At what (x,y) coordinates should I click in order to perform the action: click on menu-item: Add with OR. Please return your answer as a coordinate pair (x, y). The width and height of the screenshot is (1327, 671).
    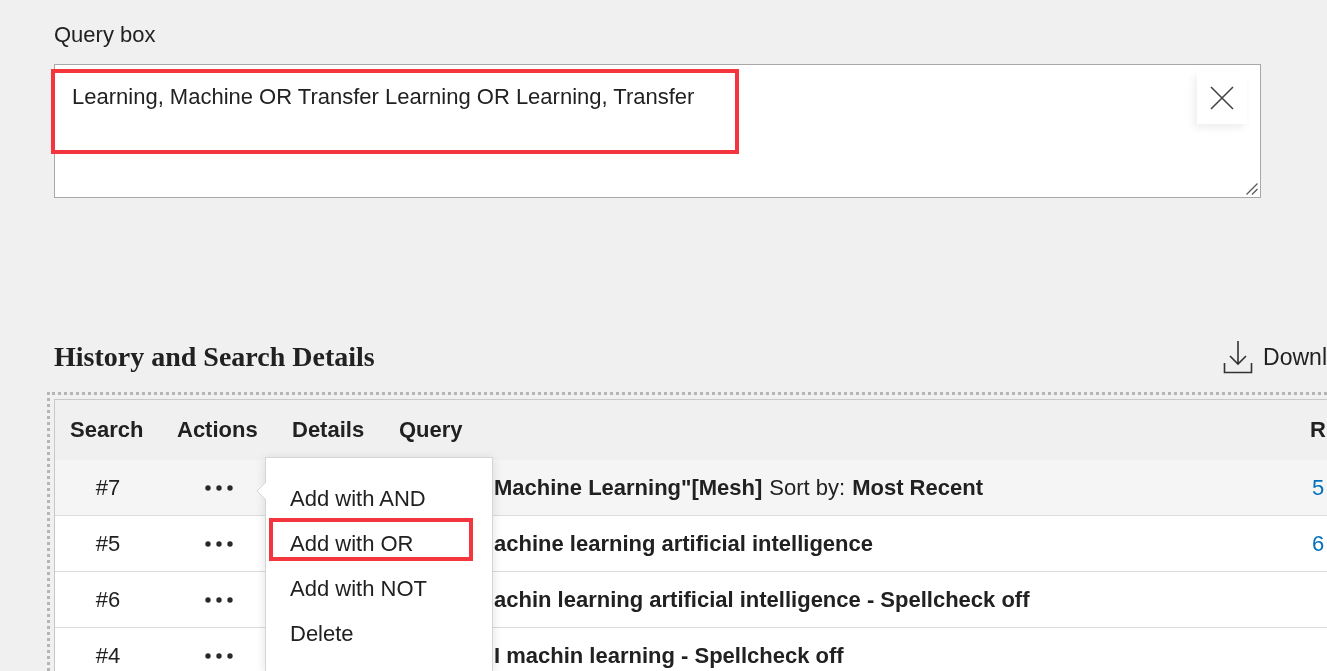
    Looking at the image, I should click on (379, 543).